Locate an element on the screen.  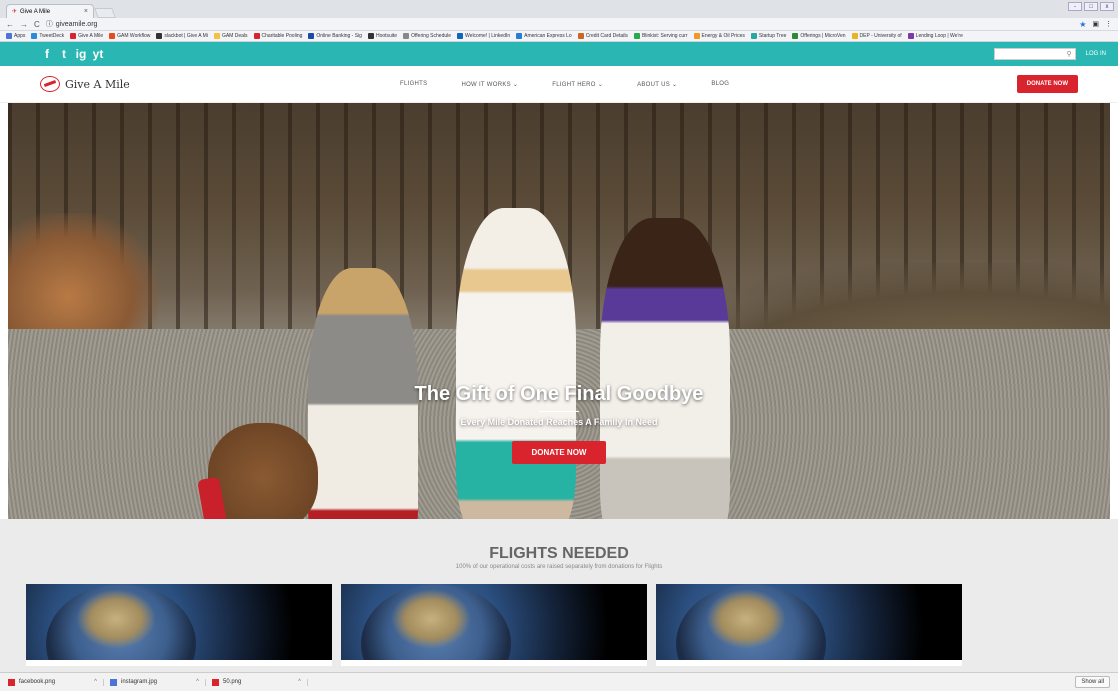
download-item: instagram.jpg ^ is located at coordinates (158, 682).